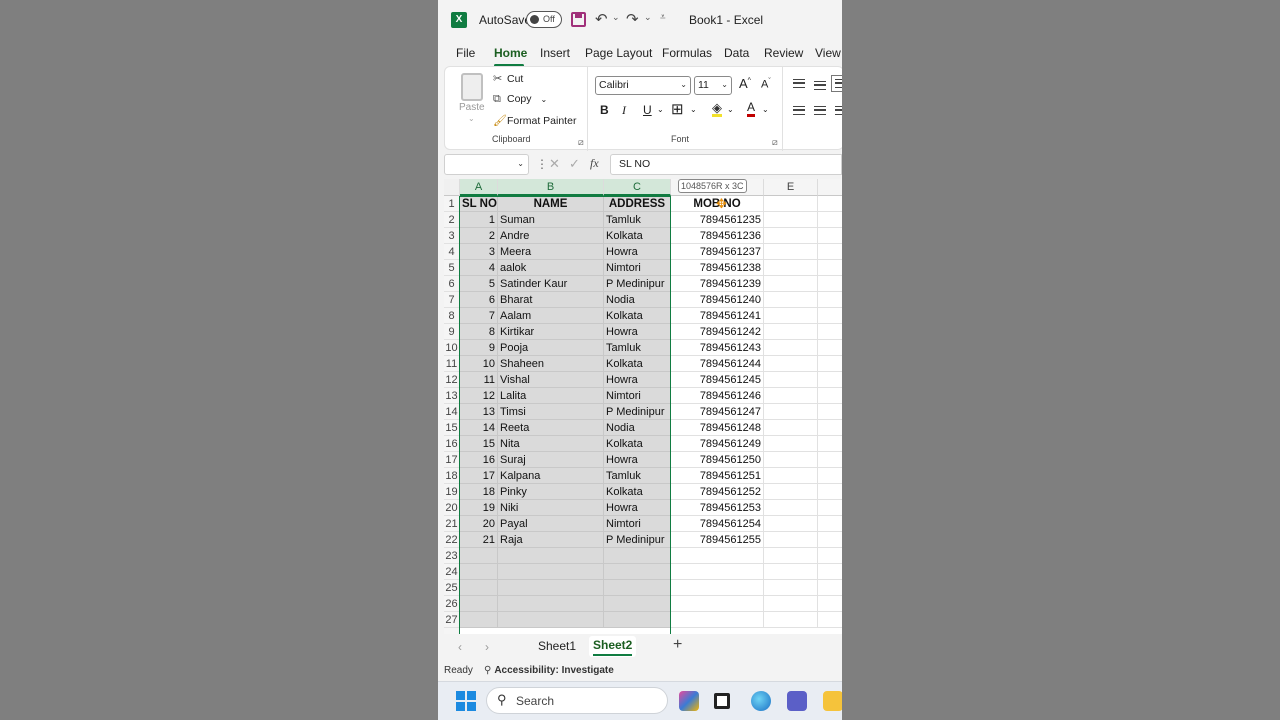 This screenshot has height=720, width=1280. I want to click on table-cell: aalok, so click(551, 268).